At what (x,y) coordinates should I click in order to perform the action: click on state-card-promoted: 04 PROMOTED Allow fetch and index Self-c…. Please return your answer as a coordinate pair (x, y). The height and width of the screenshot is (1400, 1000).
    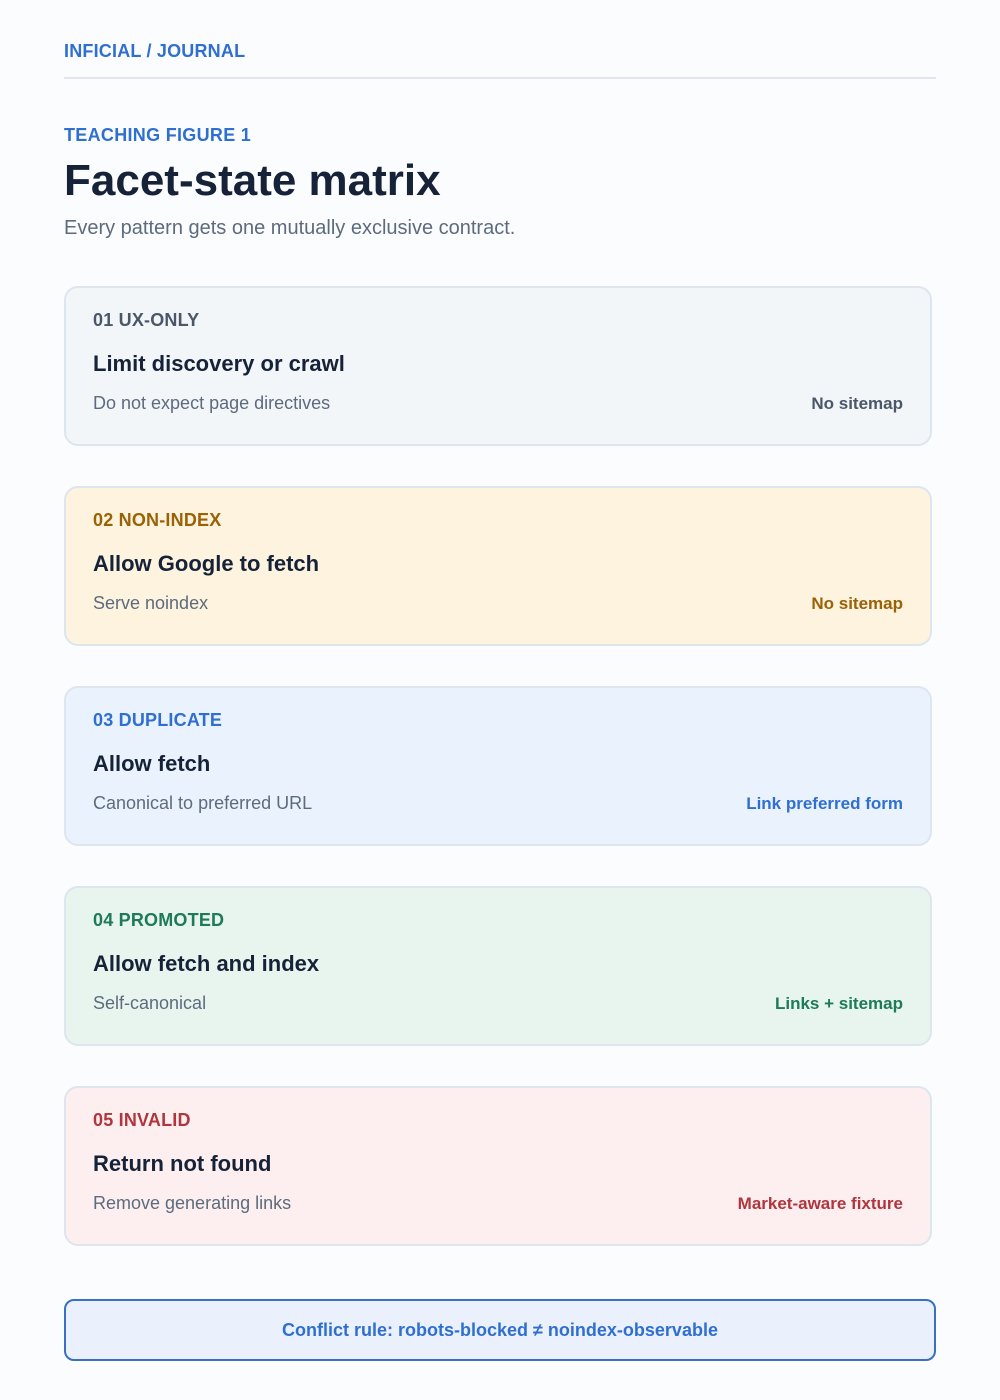
    Looking at the image, I should click on (498, 966).